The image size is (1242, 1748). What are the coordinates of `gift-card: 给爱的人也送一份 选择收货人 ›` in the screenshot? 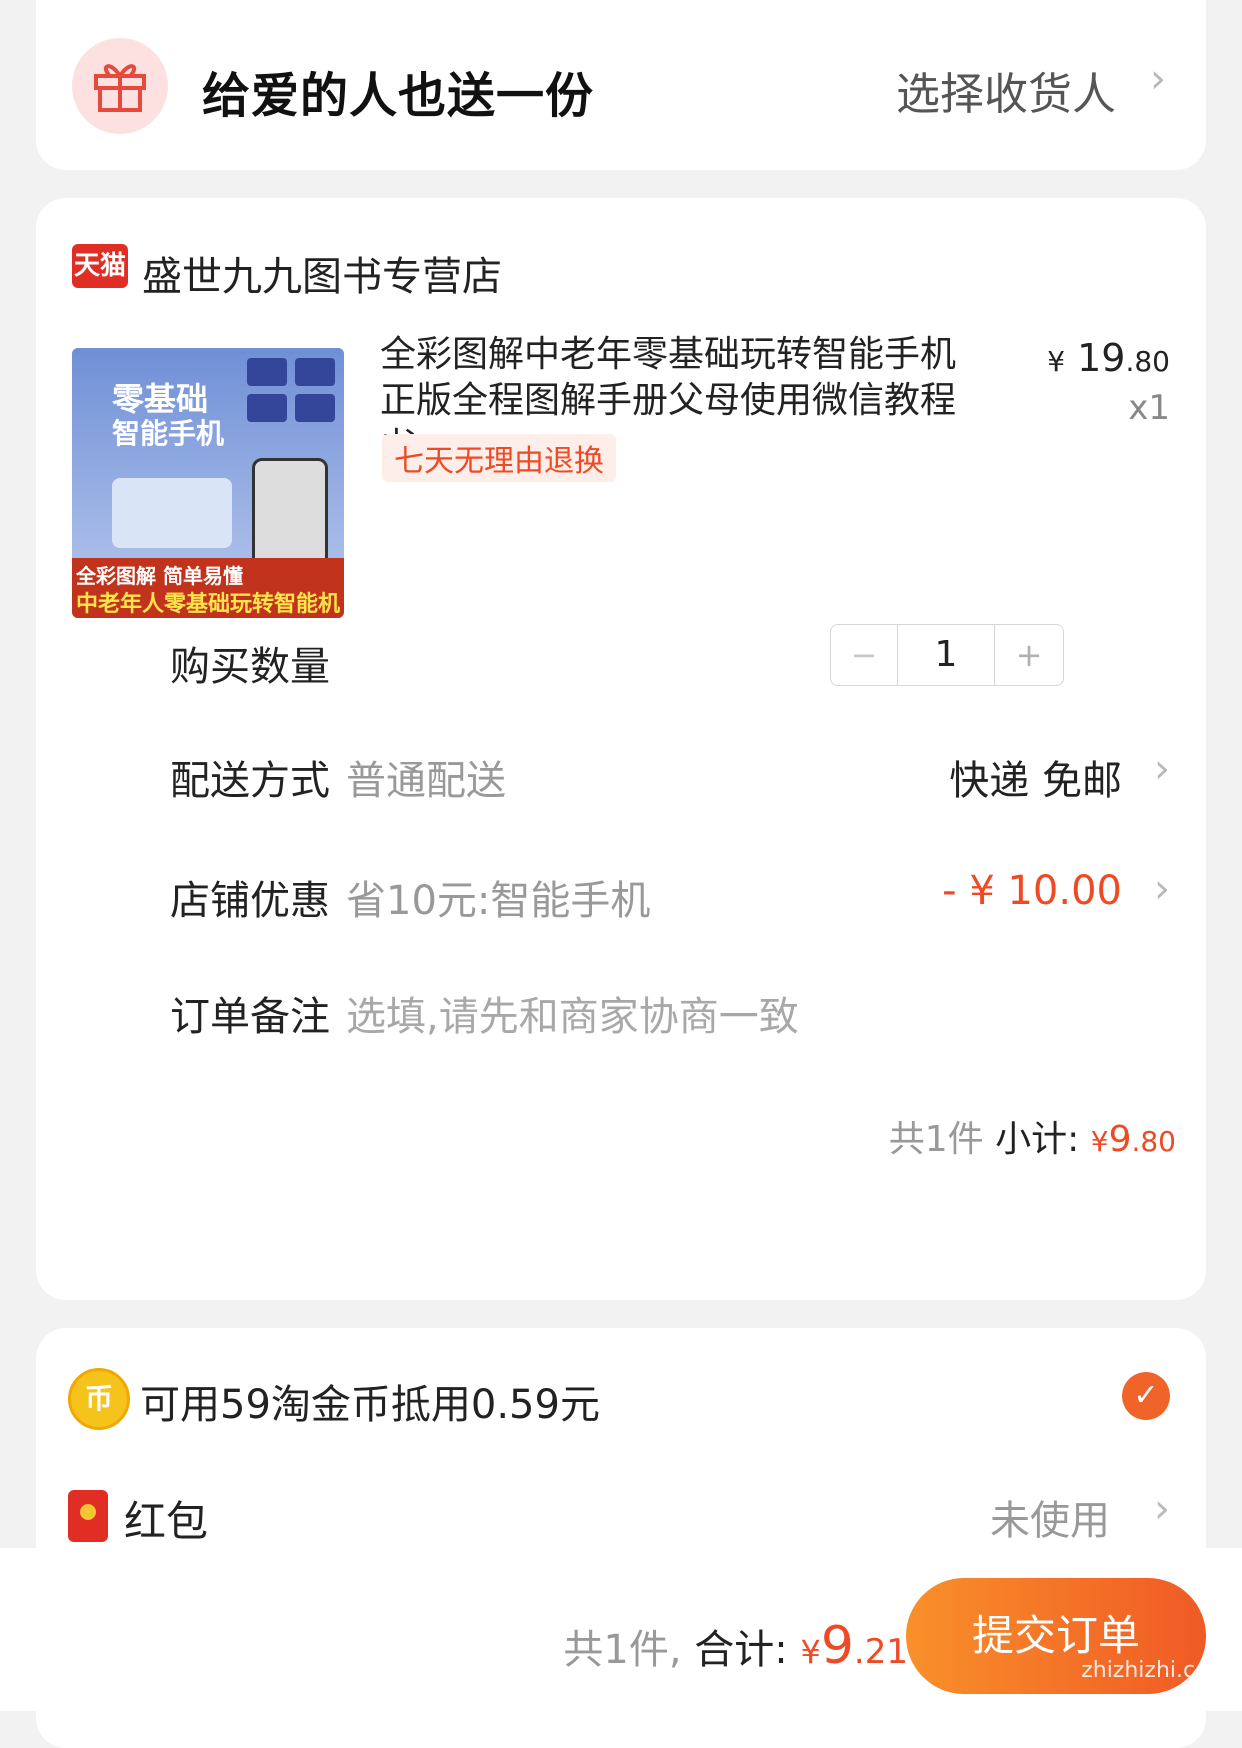 It's located at (621, 85).